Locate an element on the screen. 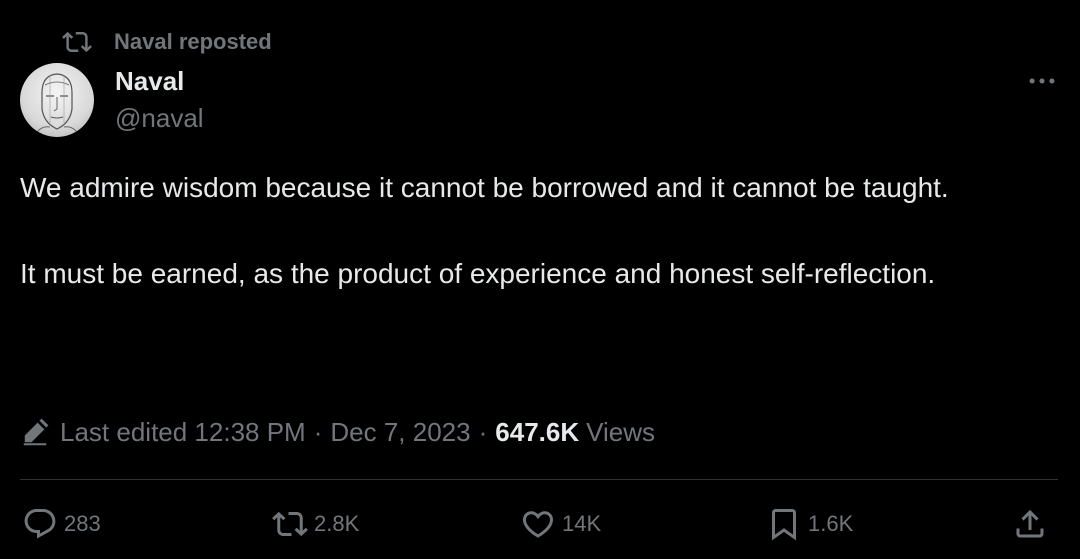 The image size is (1080, 559). views-label: Views is located at coordinates (621, 431).